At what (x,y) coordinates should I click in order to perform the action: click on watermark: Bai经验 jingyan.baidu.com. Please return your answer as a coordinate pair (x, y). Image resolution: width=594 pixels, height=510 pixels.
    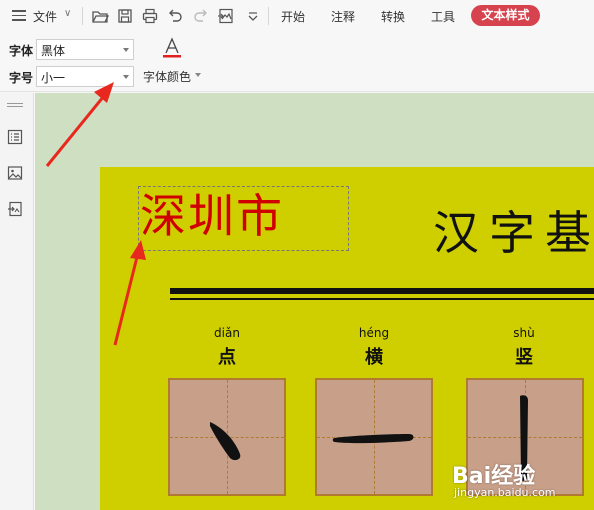
    Looking at the image, I should click on (522, 483).